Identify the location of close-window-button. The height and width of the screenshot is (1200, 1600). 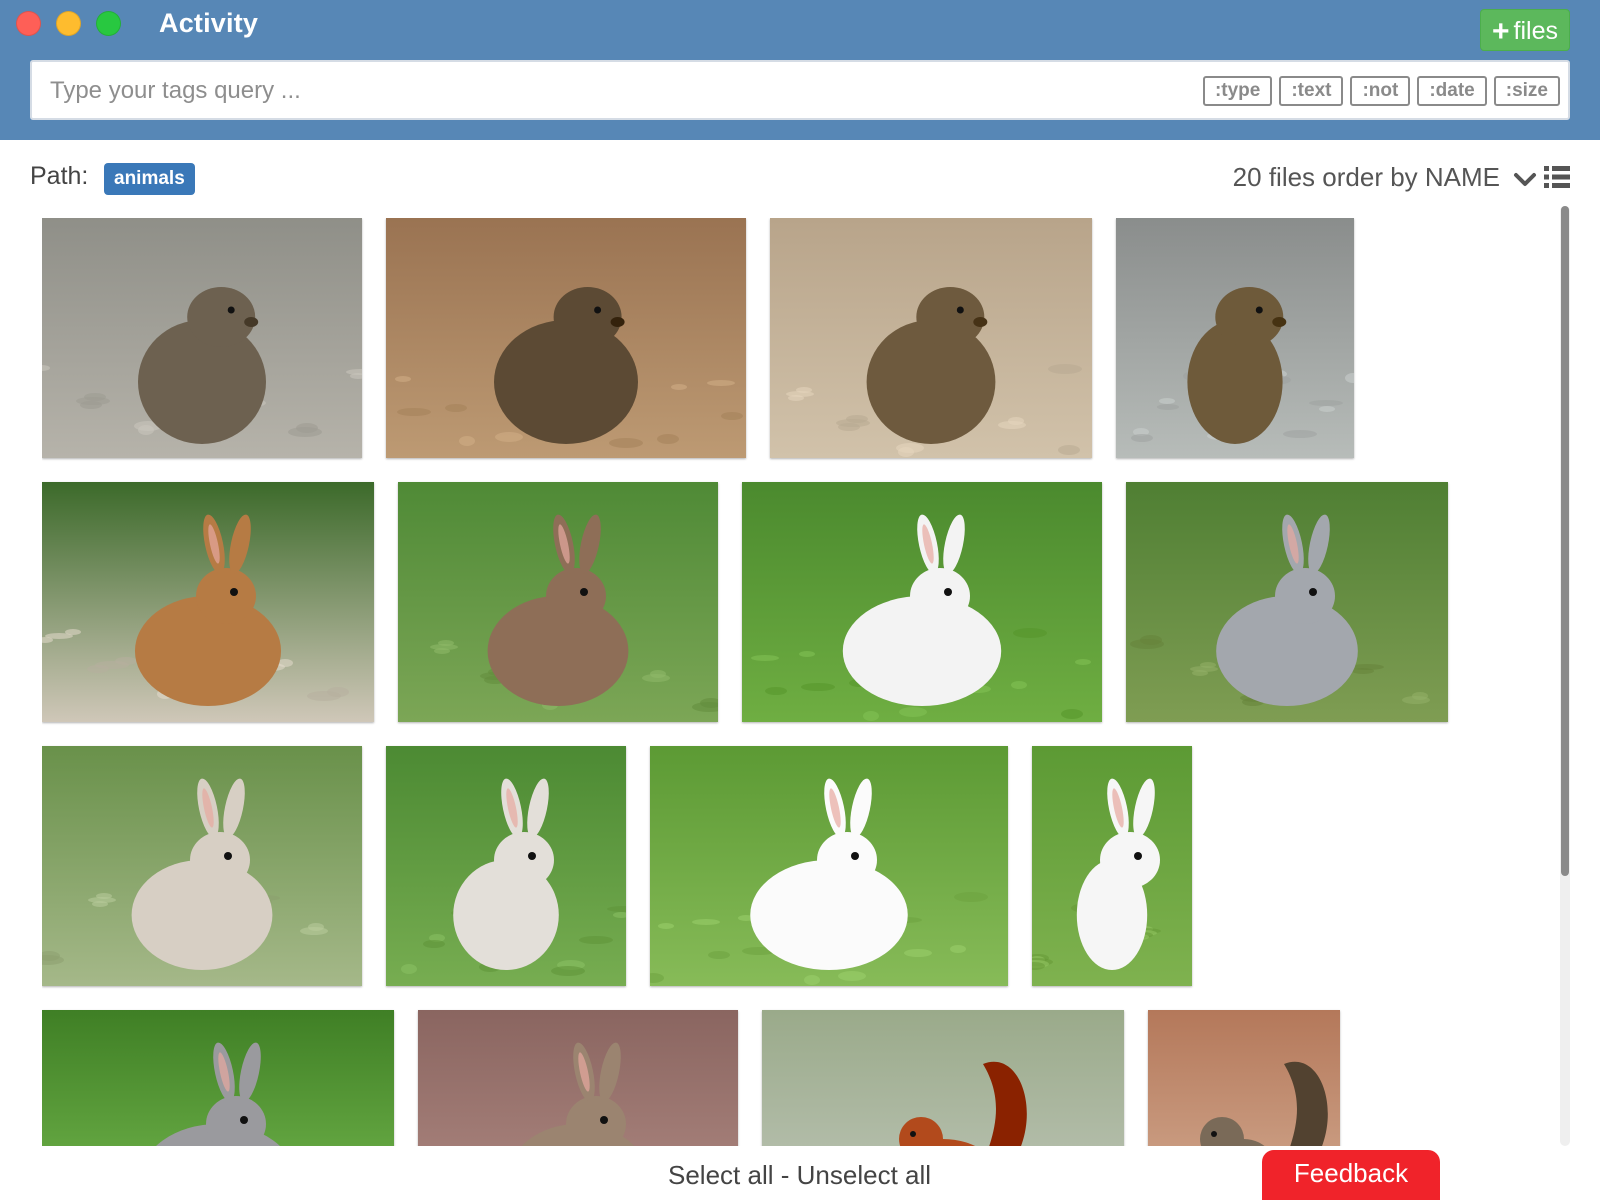
(28, 23).